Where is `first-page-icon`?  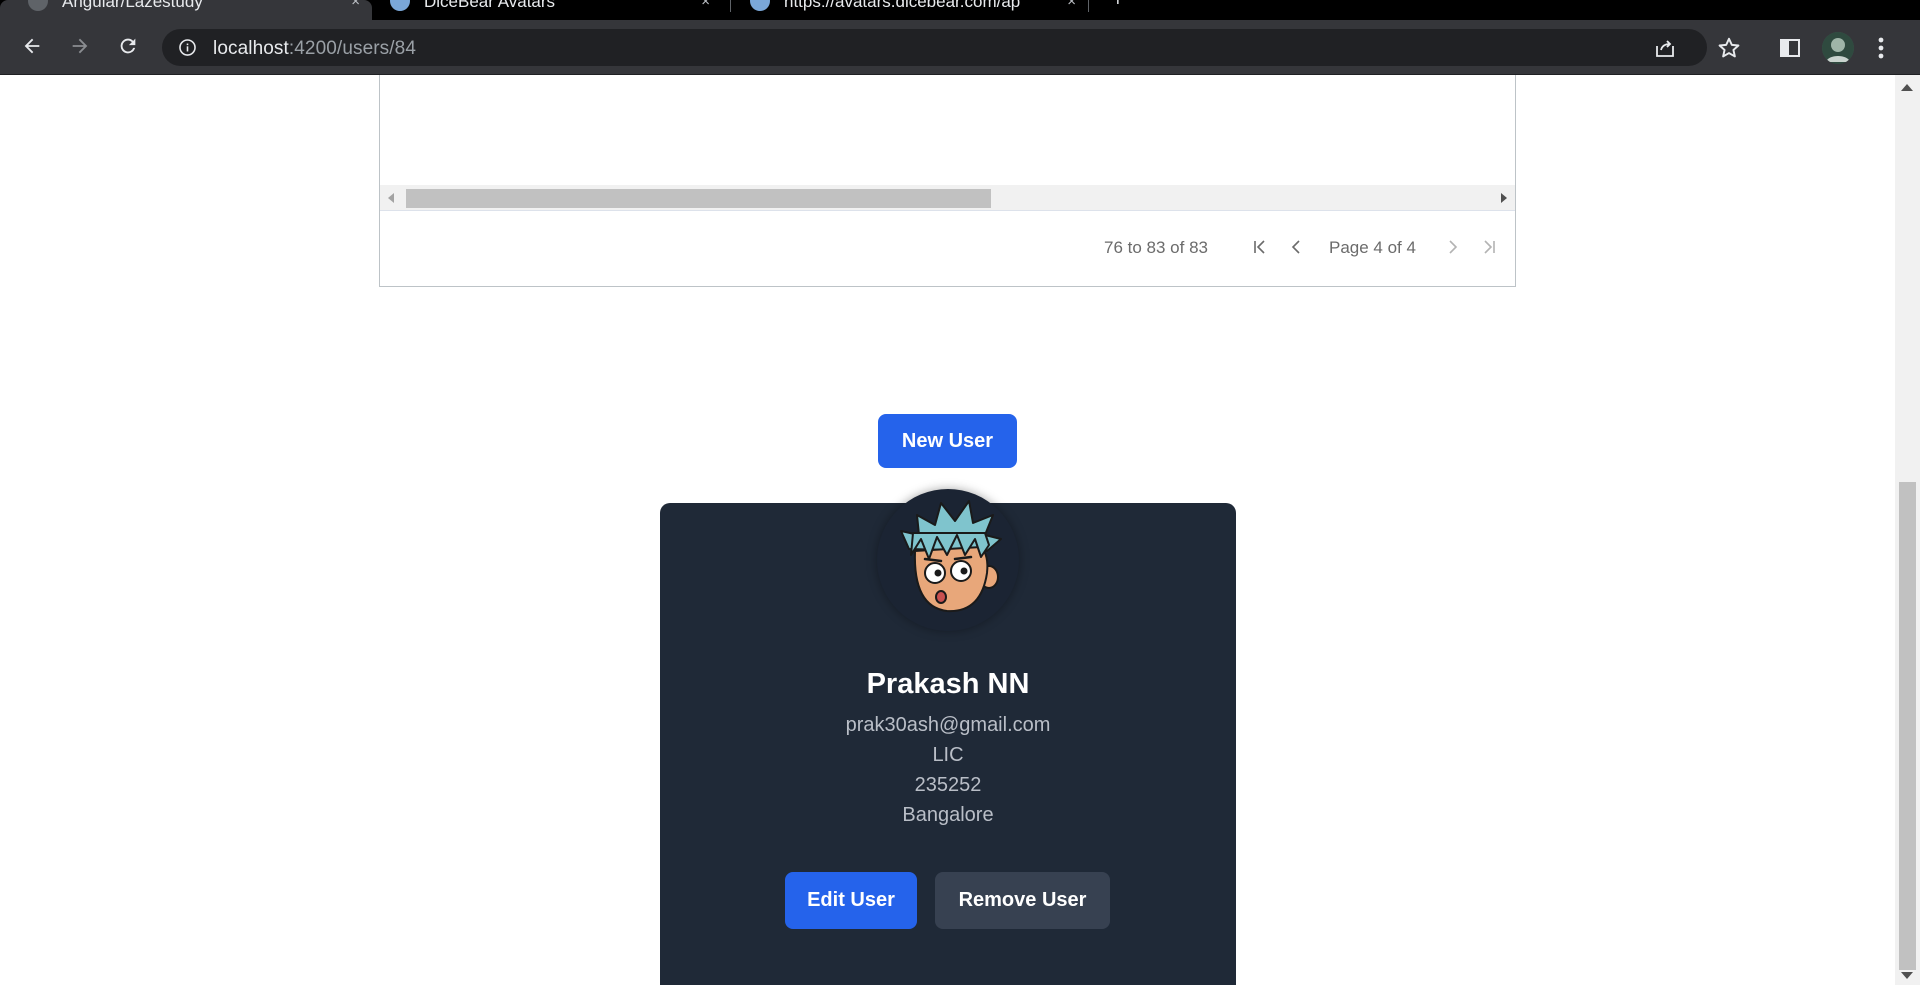
first-page-icon is located at coordinates (1259, 247).